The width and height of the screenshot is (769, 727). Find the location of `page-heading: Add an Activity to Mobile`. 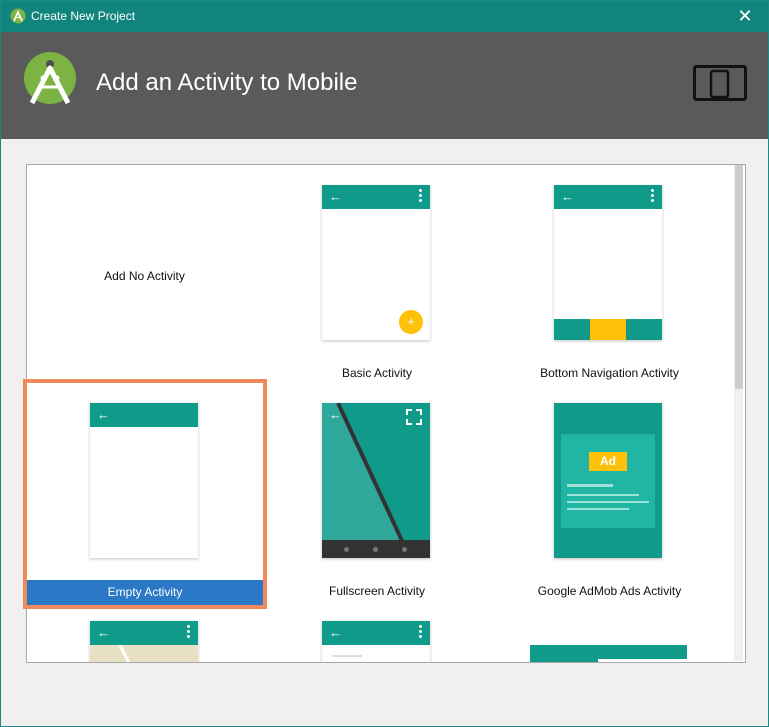

page-heading: Add an Activity to Mobile is located at coordinates (227, 82).